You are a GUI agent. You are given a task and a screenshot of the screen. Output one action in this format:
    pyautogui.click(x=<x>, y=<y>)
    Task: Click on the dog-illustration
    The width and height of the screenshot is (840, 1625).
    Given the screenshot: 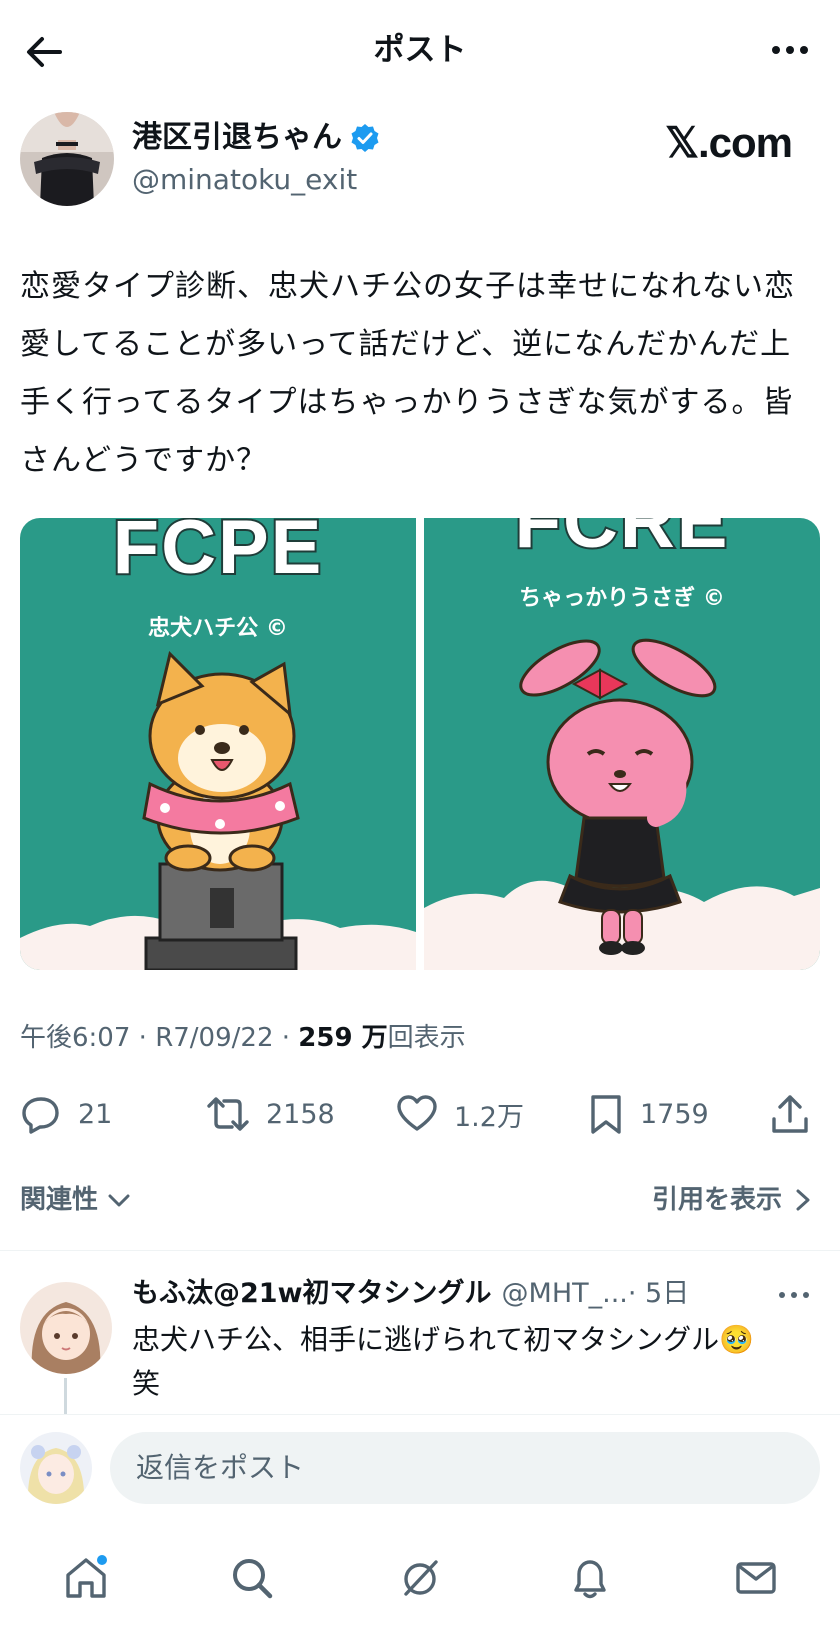 What is the action you would take?
    pyautogui.click(x=218, y=810)
    